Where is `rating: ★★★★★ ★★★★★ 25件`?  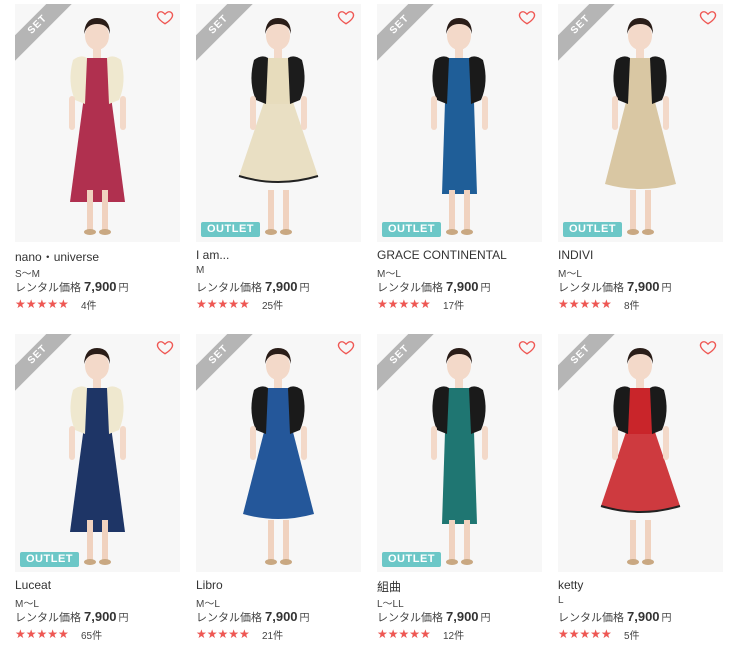
rating: ★★★★★ ★★★★★ 25件 is located at coordinates (278, 304).